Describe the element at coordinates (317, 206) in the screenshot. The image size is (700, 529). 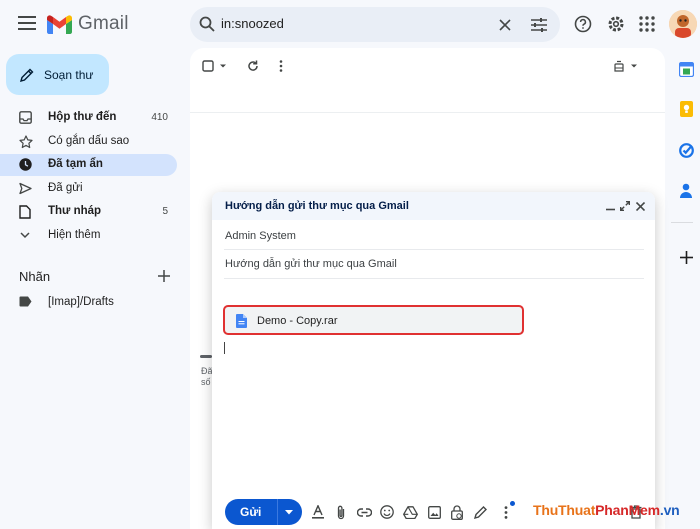
I see `compose-window-title: Hướng dẫn gửi thư mục qua Gmail` at that location.